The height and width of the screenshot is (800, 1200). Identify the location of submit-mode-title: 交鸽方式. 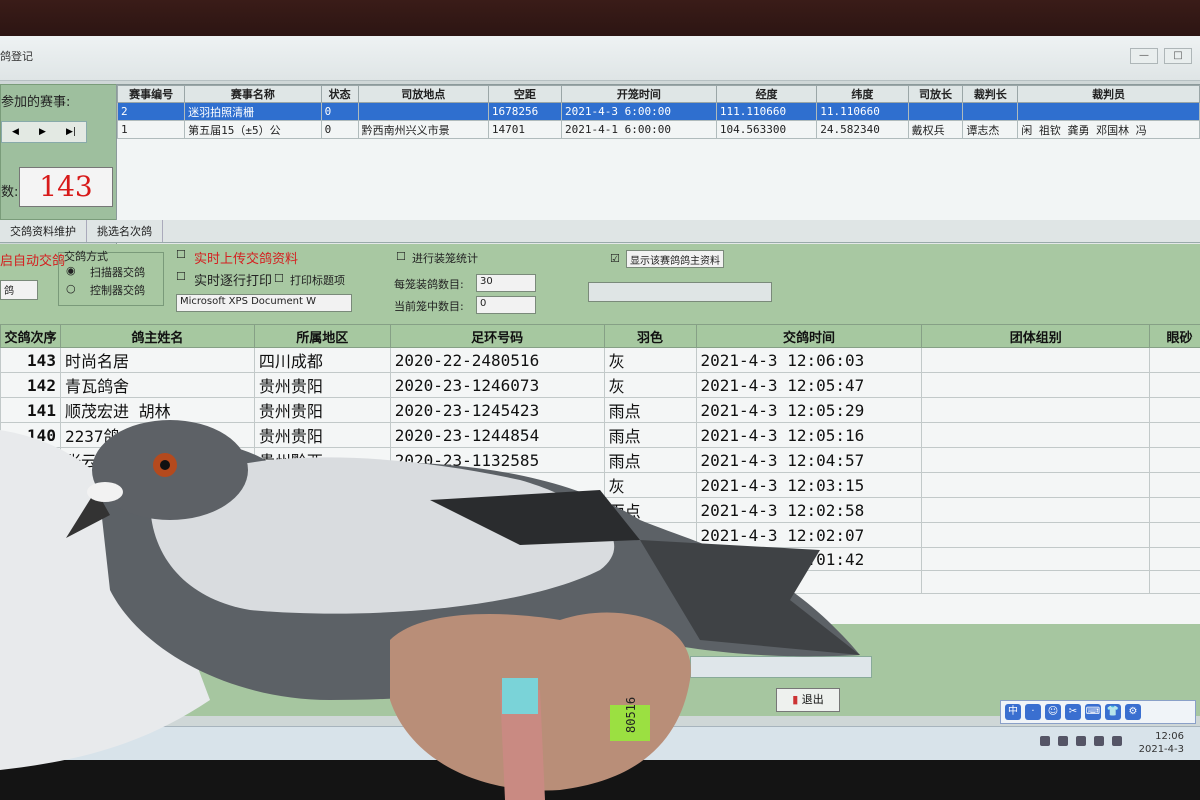
(86, 256).